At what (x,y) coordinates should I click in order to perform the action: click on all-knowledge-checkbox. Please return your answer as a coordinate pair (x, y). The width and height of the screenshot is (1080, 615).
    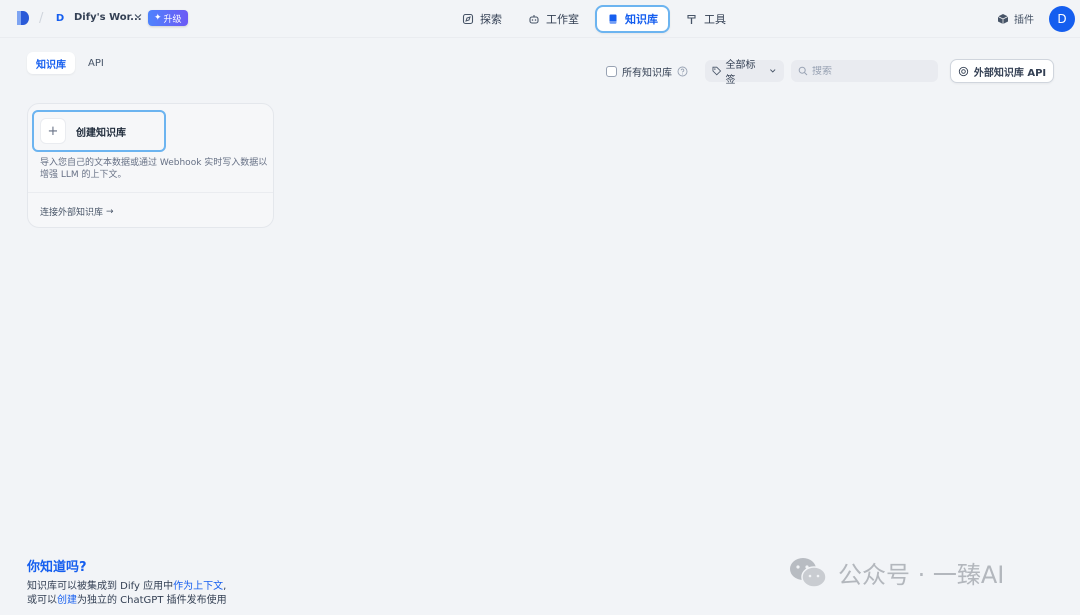
    Looking at the image, I should click on (611, 71).